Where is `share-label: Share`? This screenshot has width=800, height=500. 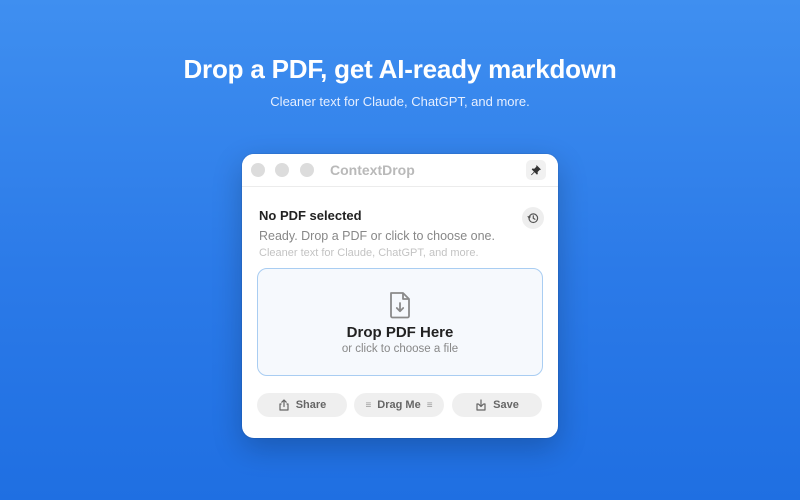 share-label: Share is located at coordinates (311, 405).